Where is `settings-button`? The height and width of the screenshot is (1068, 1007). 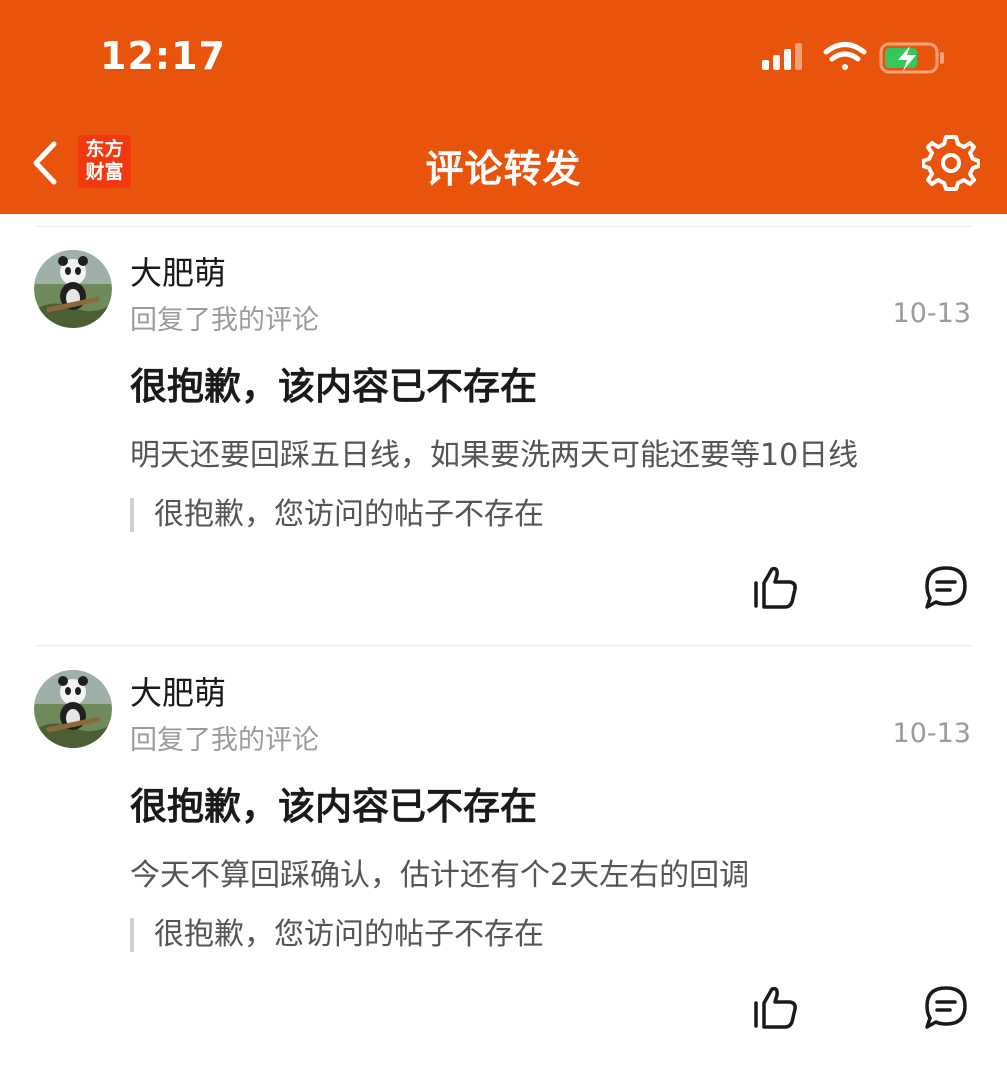
settings-button is located at coordinates (951, 163).